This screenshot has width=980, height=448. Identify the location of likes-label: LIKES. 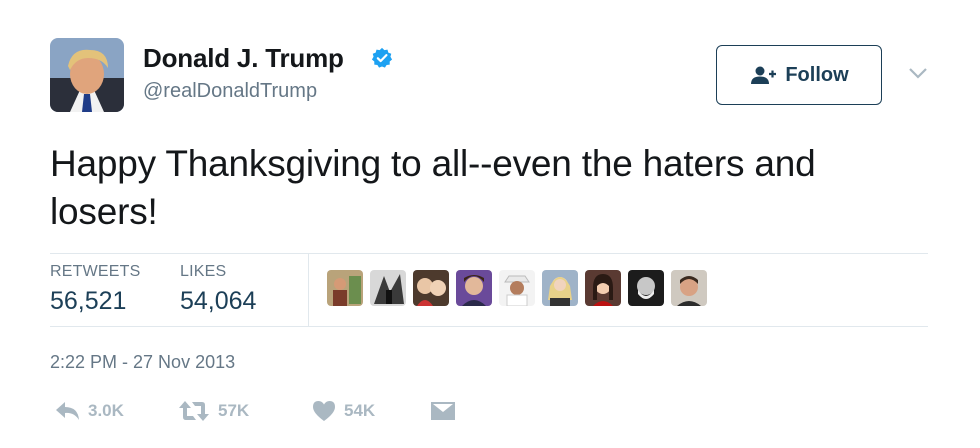
(203, 271).